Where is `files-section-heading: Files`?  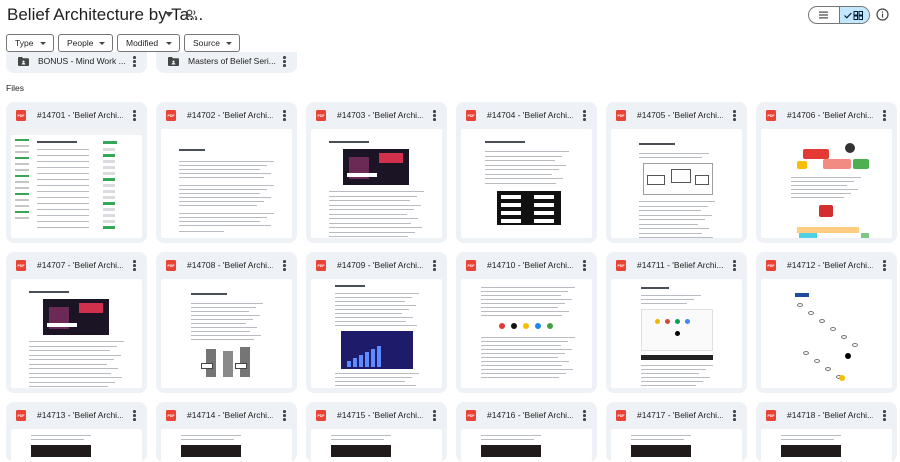
files-section-heading: Files is located at coordinates (15, 88).